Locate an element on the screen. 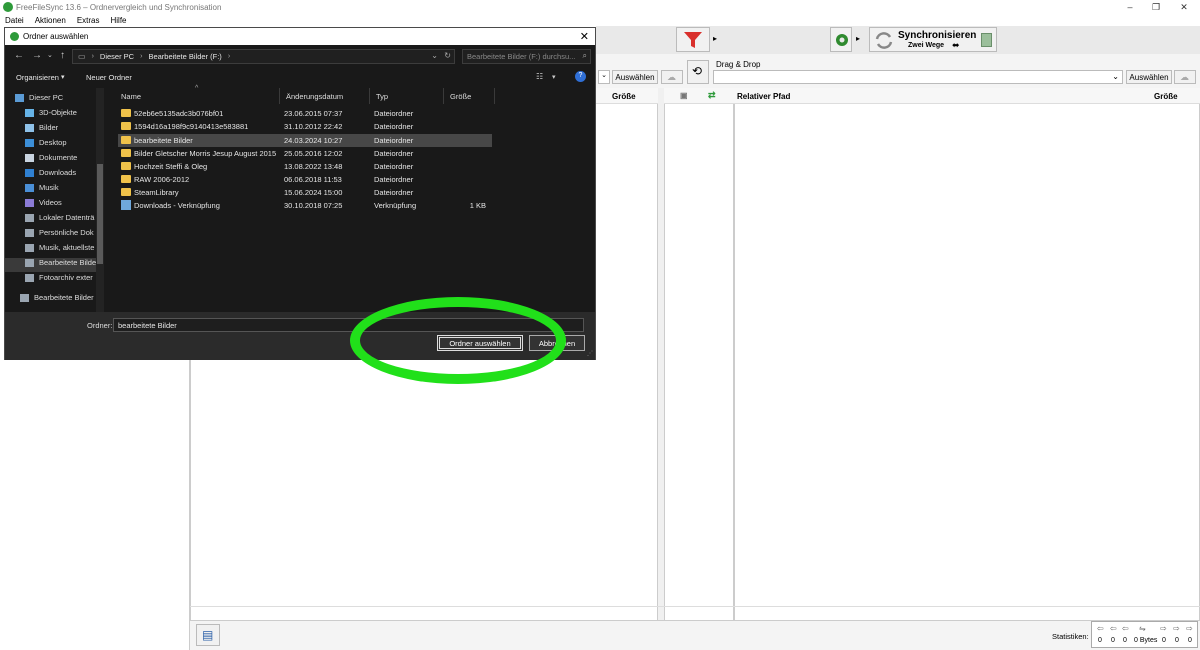 Image resolution: width=1200 pixels, height=650 pixels. dialog-title-bar: Ordner auswählen ✕ is located at coordinates (300, 36).